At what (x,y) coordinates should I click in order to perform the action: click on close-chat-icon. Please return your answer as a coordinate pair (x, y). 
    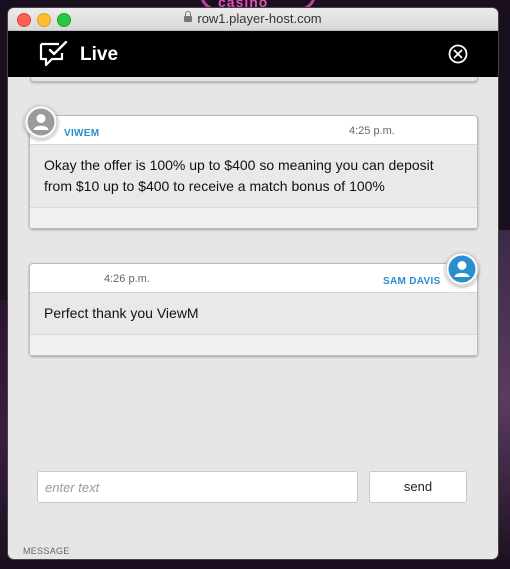
    Looking at the image, I should click on (458, 54).